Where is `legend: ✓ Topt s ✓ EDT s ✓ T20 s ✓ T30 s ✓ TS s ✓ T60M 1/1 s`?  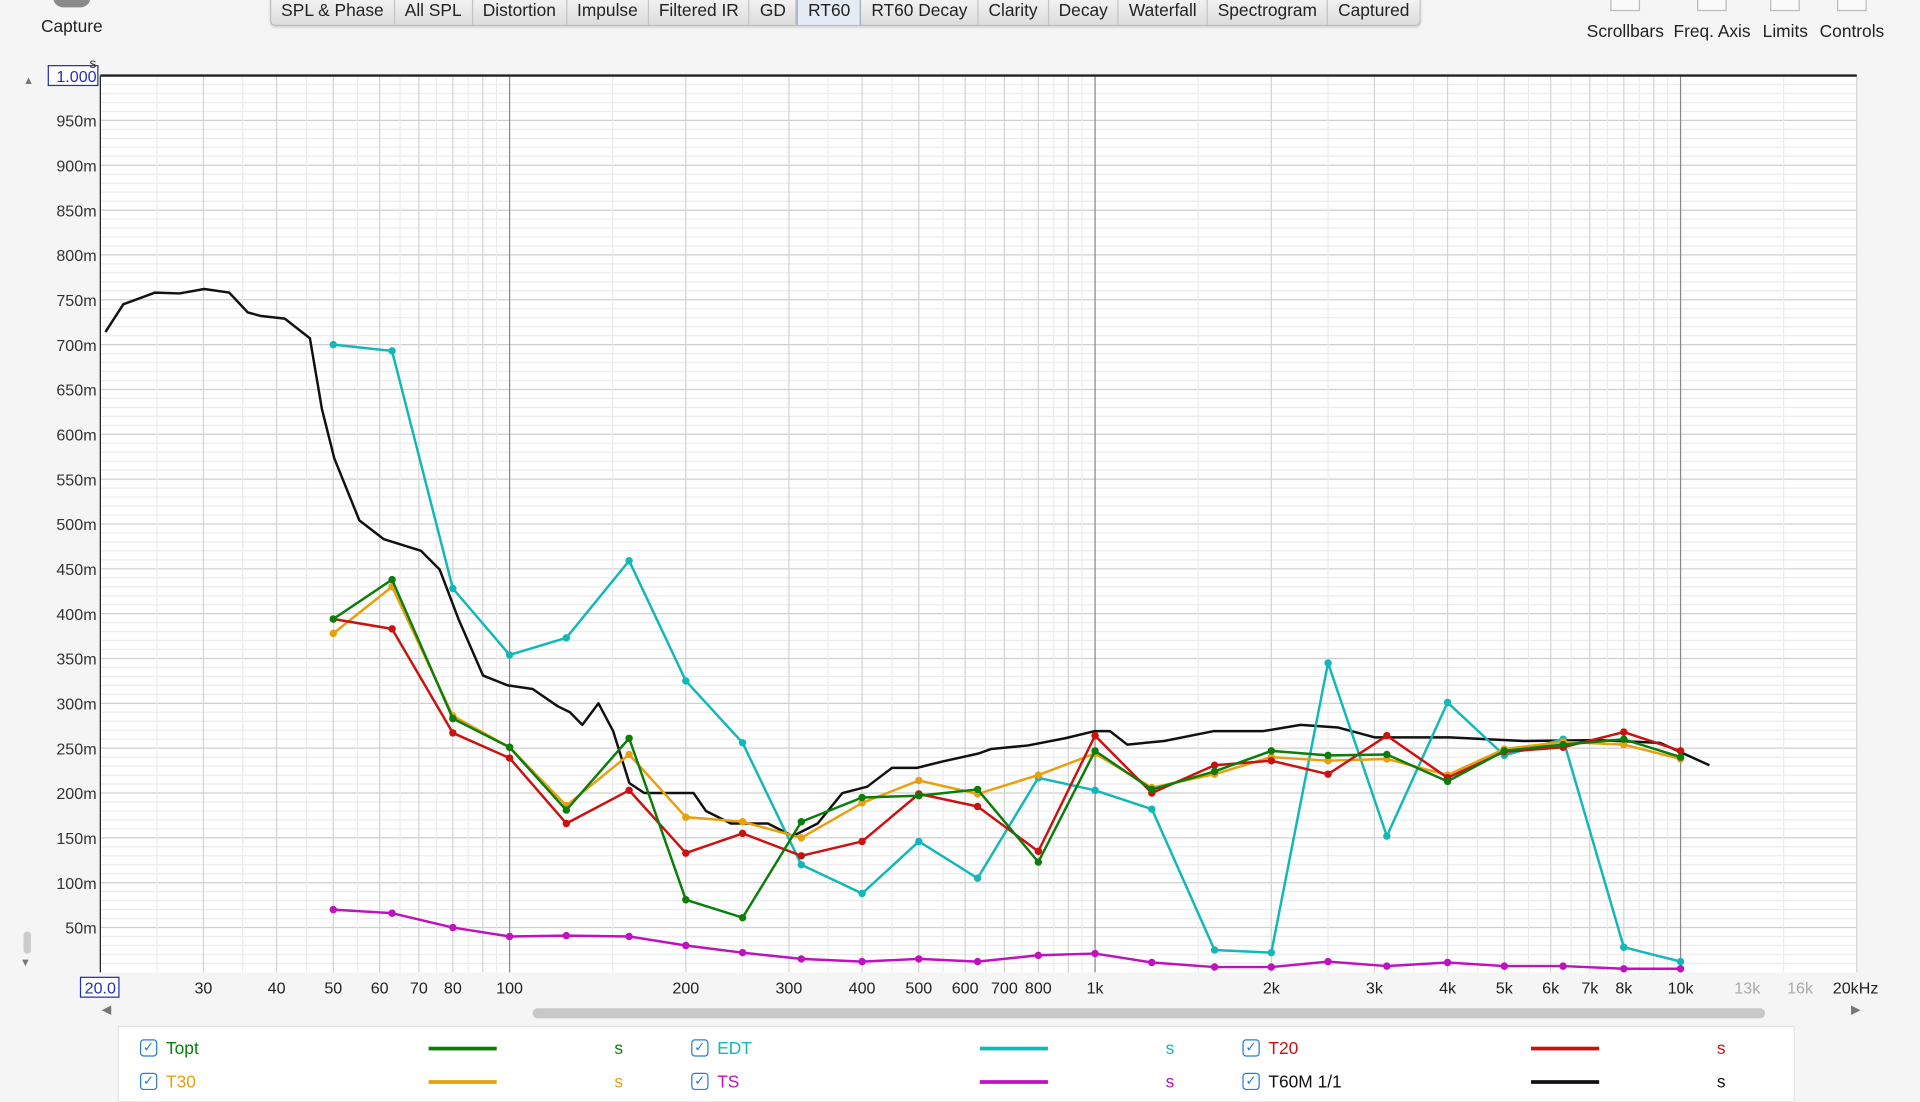 legend: ✓ Topt s ✓ EDT s ✓ T20 s ✓ T30 s ✓ TS s ✓ T60M 1/1 s is located at coordinates (956, 1063).